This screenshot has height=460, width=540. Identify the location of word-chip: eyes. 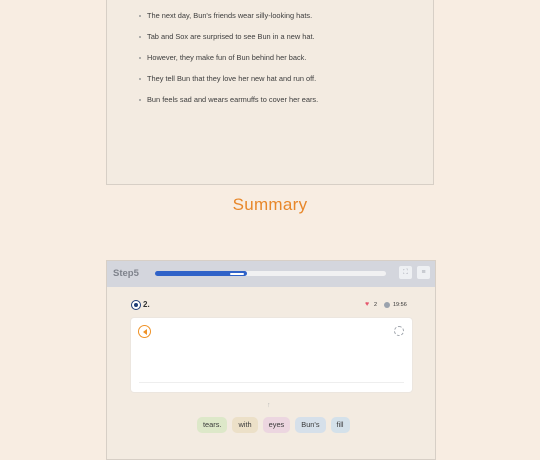
(276, 425).